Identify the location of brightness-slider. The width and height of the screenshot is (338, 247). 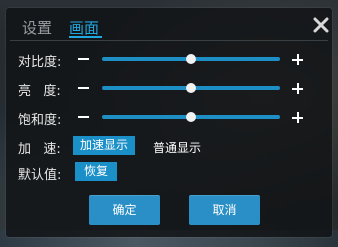
(191, 88).